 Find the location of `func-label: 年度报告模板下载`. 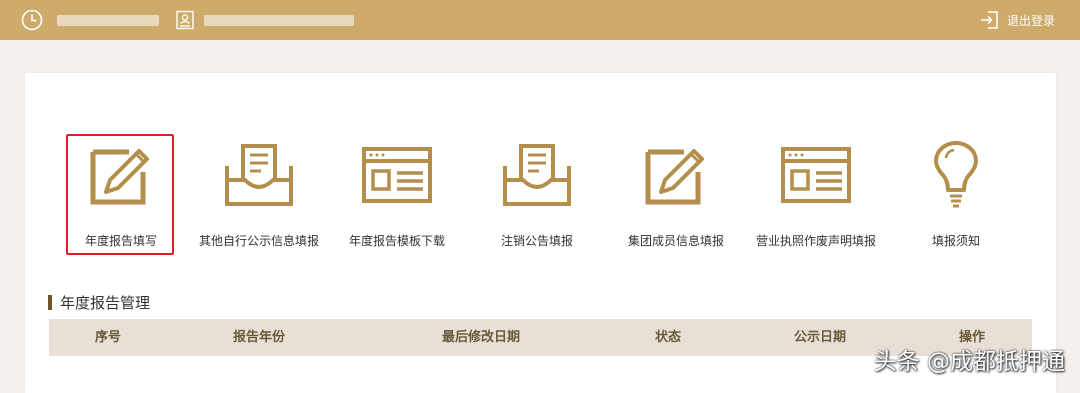

func-label: 年度报告模板下载 is located at coordinates (396, 241).